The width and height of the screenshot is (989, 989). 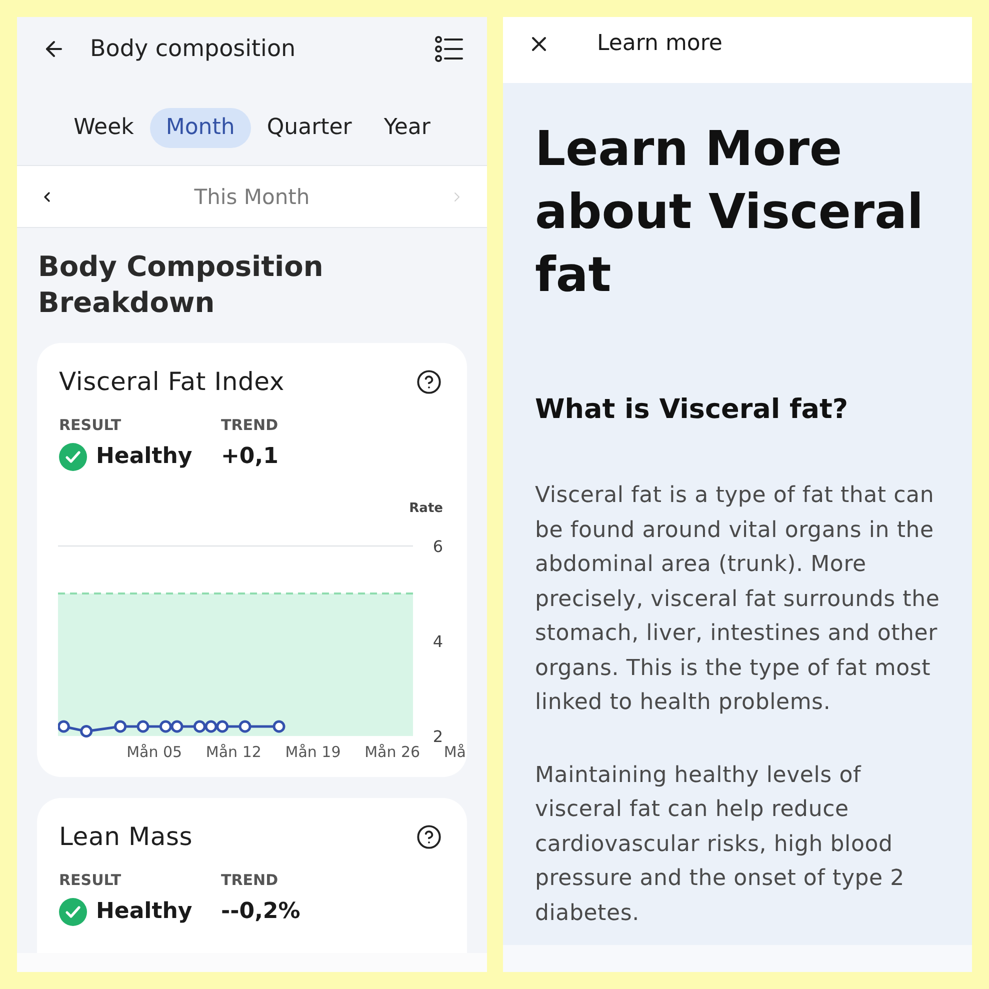 I want to click on section-title: Body Composition Breakdown, so click(x=181, y=285).